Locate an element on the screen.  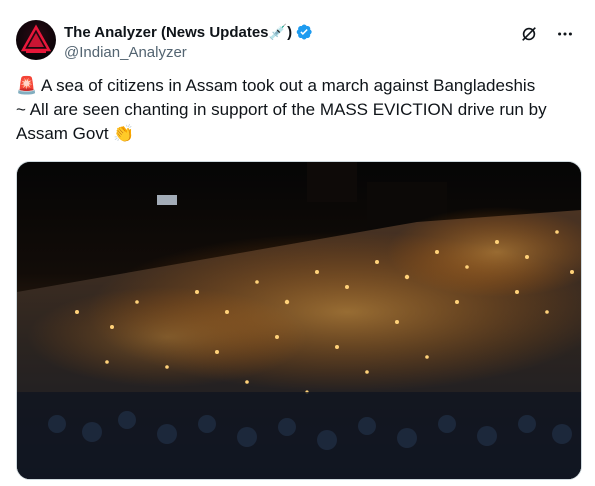
grok-button is located at coordinates (529, 34).